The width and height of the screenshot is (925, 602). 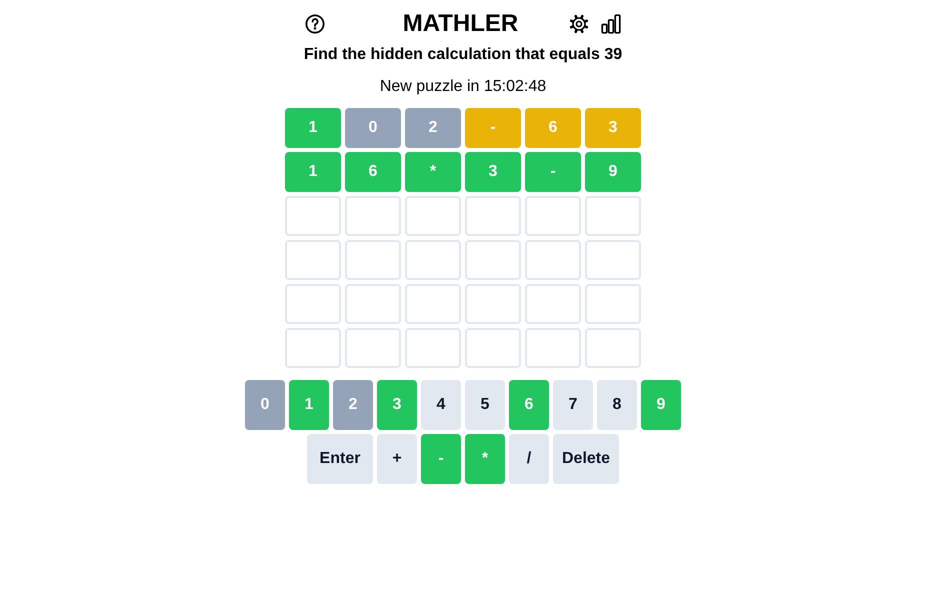 What do you see at coordinates (373, 128) in the screenshot?
I see `guess-tile: 0` at bounding box center [373, 128].